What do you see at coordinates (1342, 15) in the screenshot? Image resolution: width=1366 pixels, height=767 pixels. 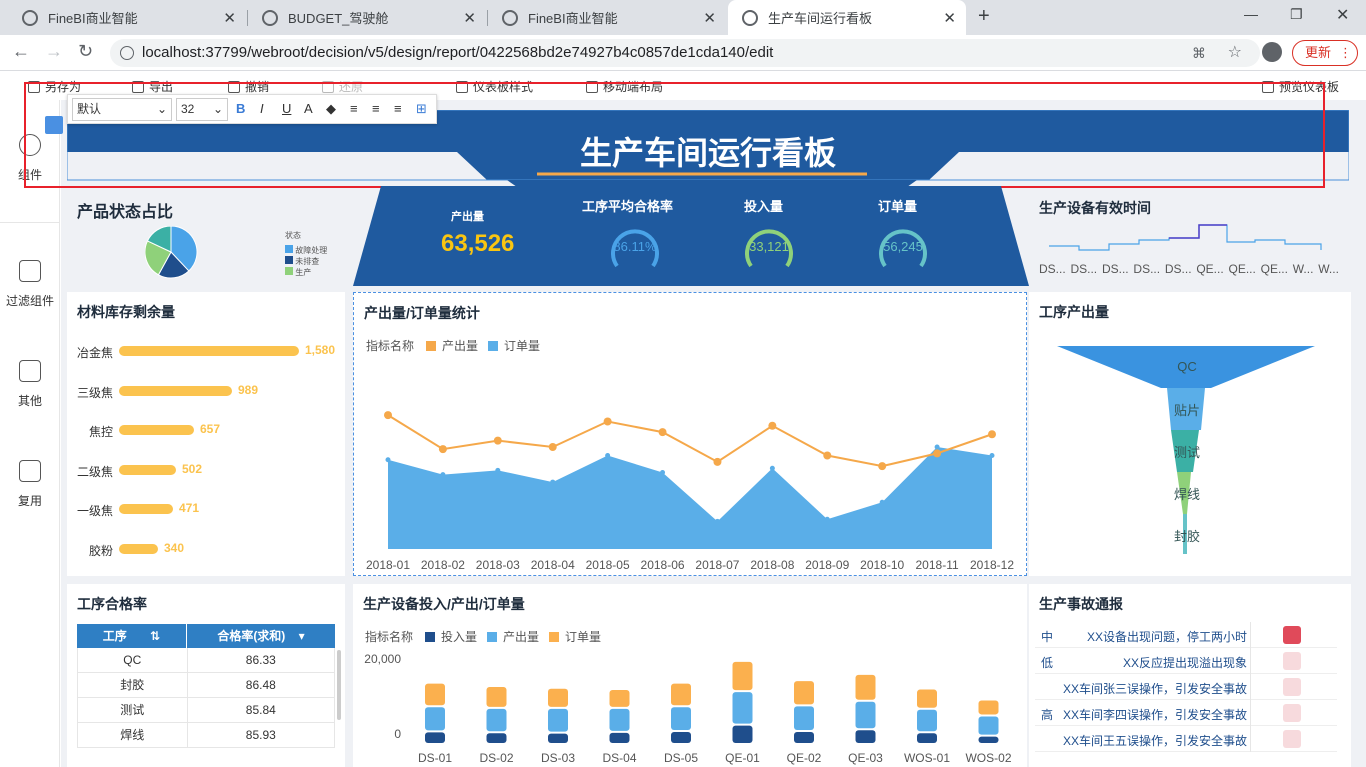 I see `window-close-button: ✕` at bounding box center [1342, 15].